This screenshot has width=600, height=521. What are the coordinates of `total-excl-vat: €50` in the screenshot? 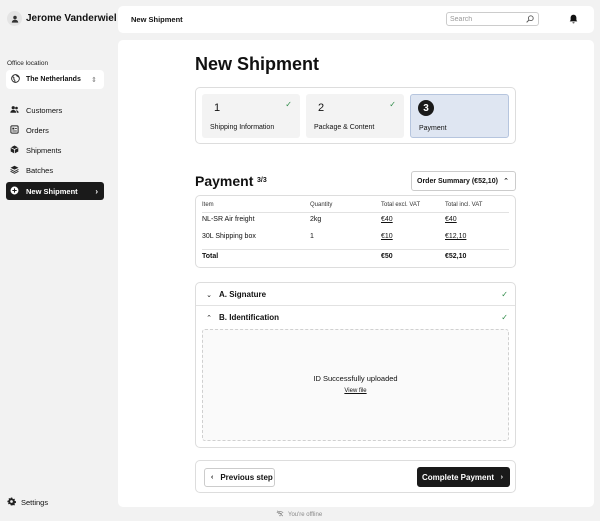 It's located at (387, 256).